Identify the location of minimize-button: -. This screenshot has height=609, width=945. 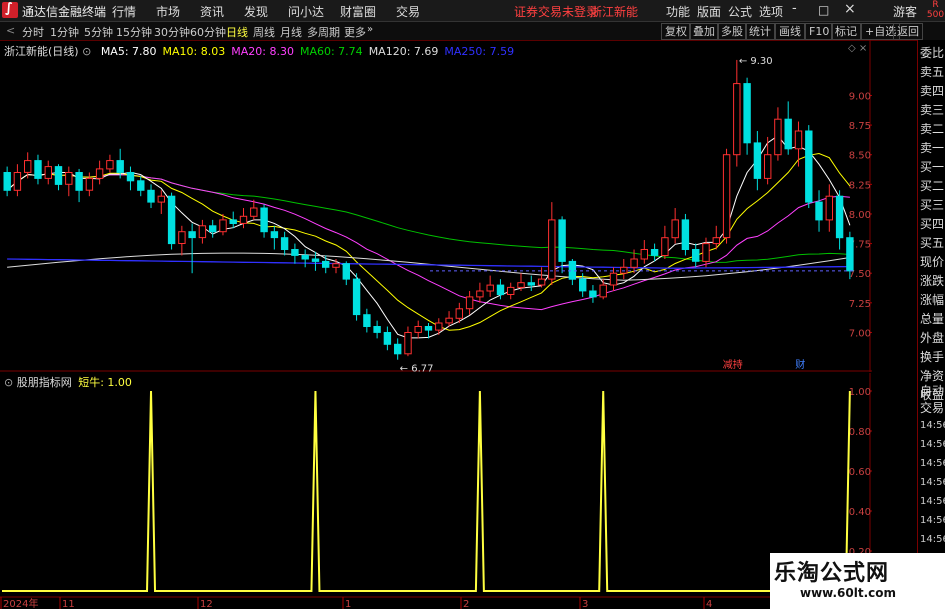
(794, 8).